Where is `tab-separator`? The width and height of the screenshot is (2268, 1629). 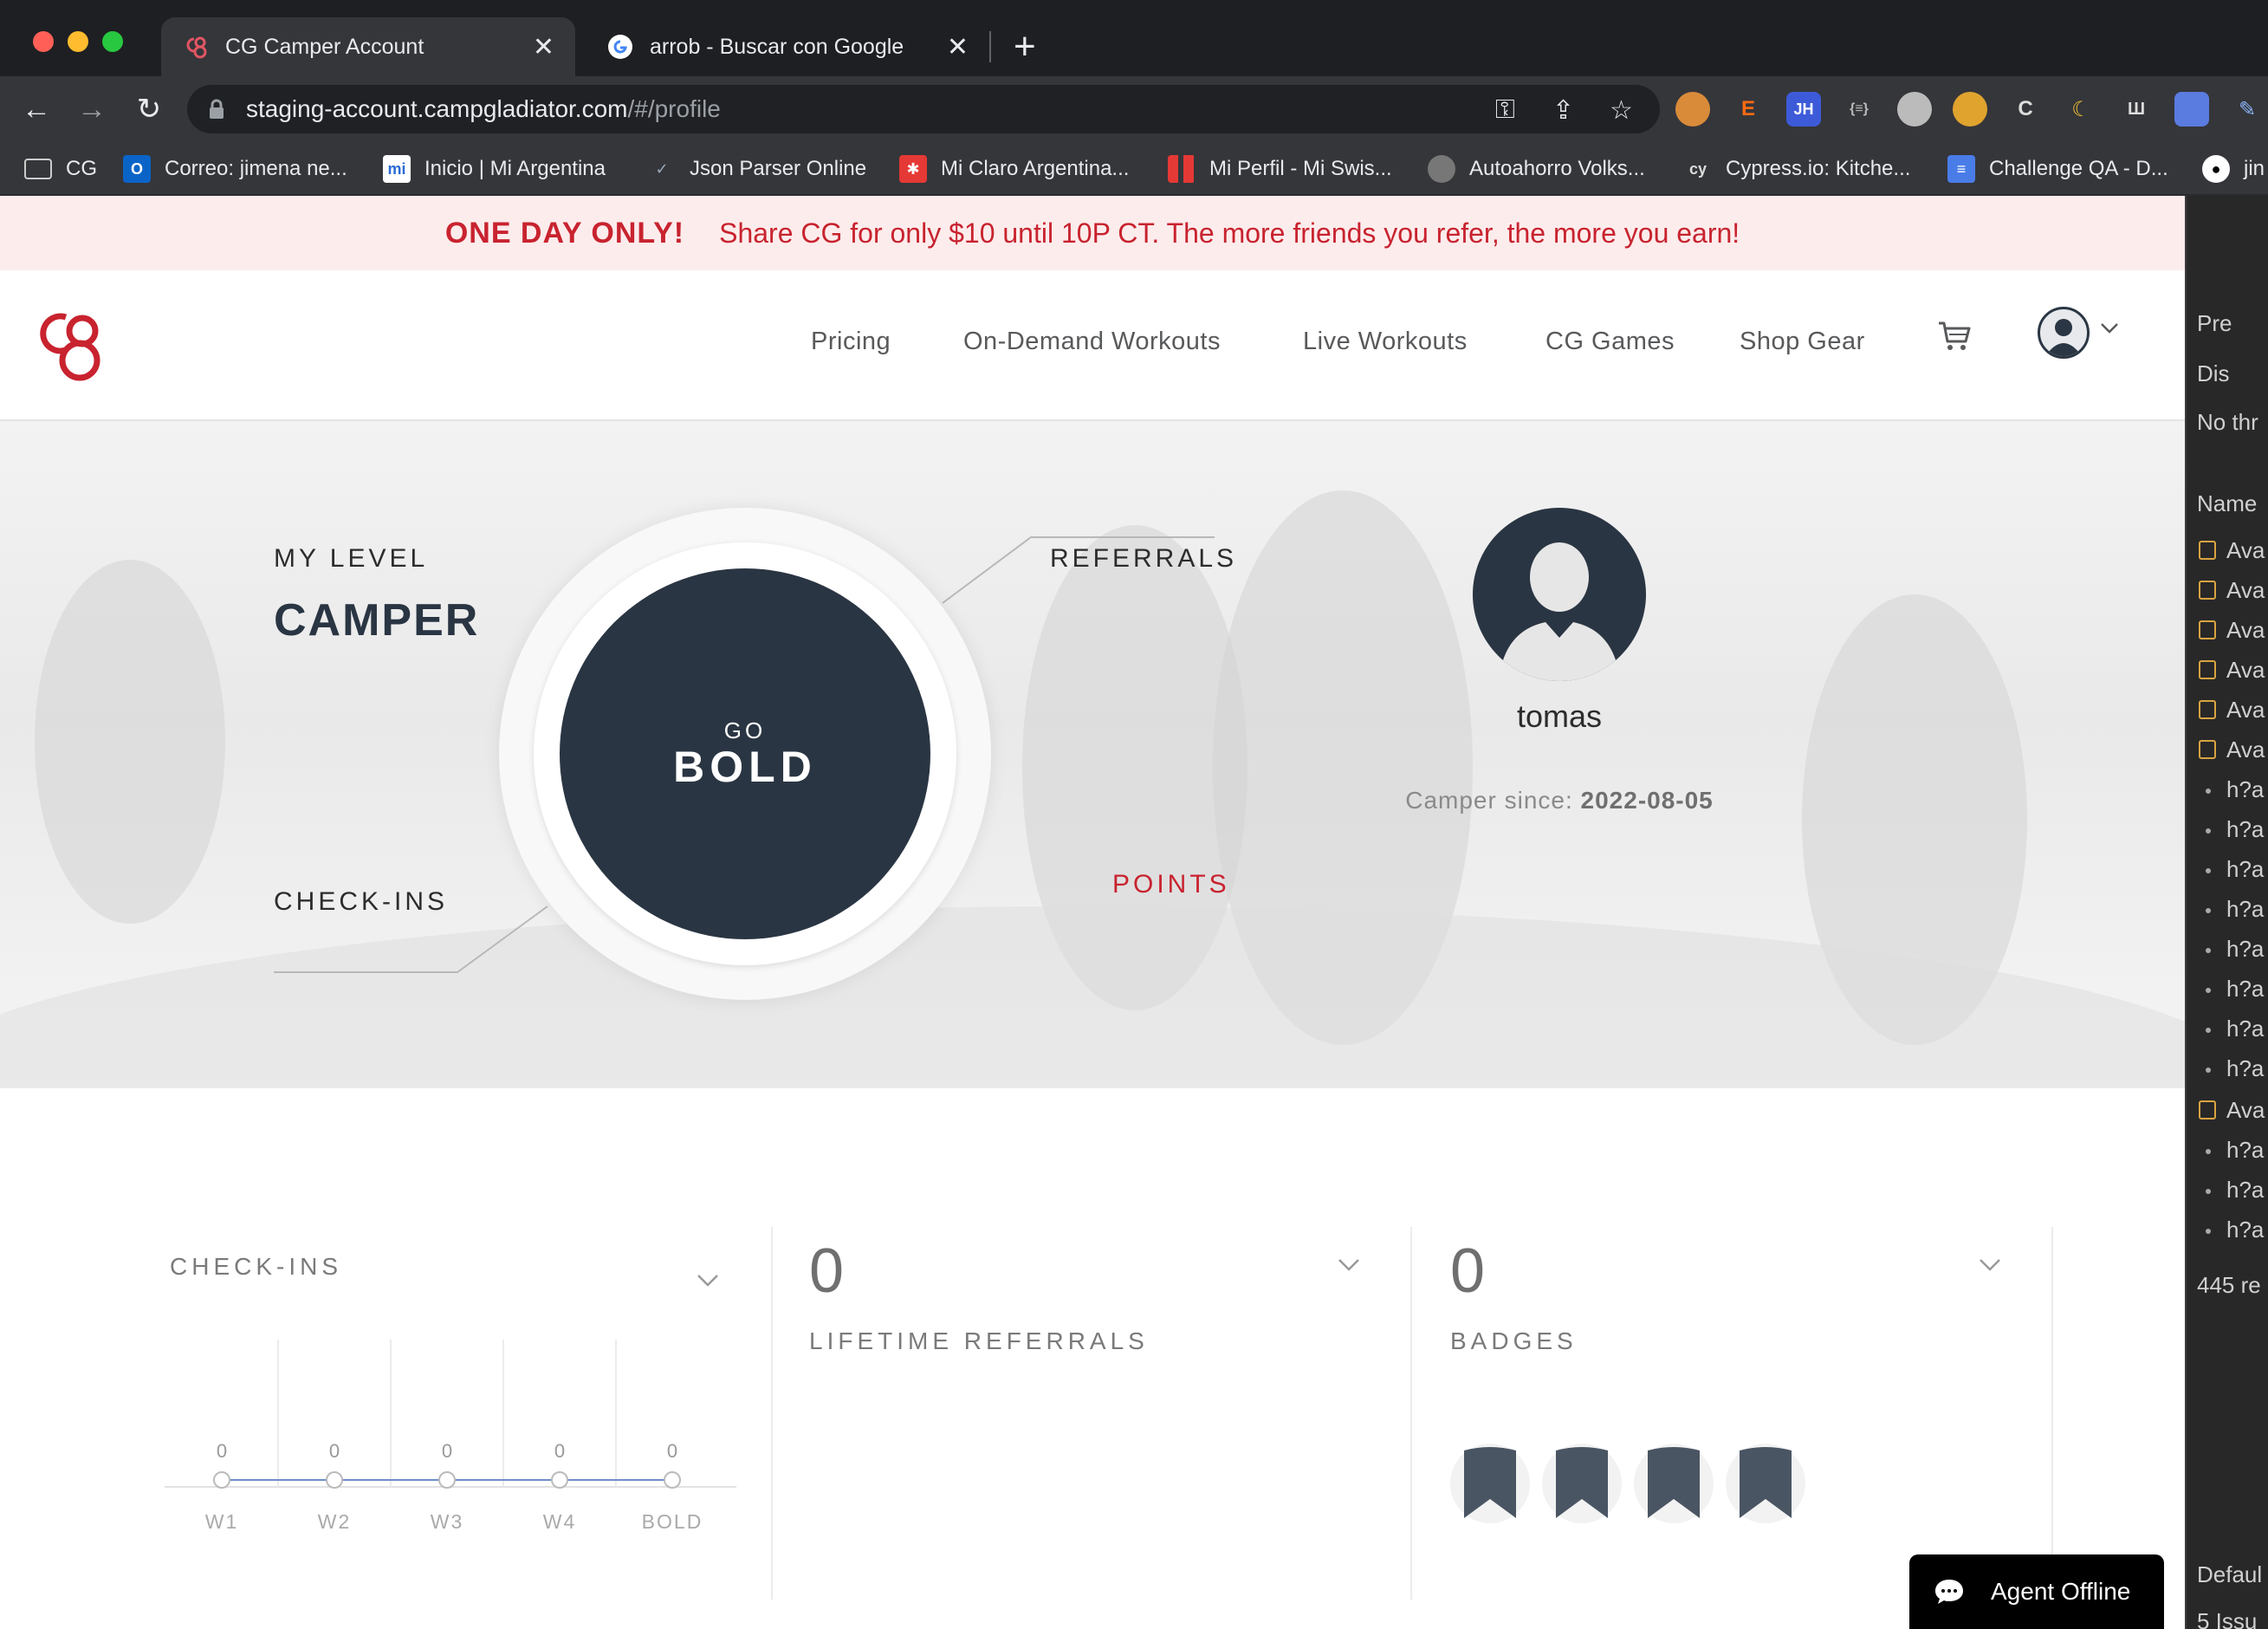
tab-separator is located at coordinates (990, 46).